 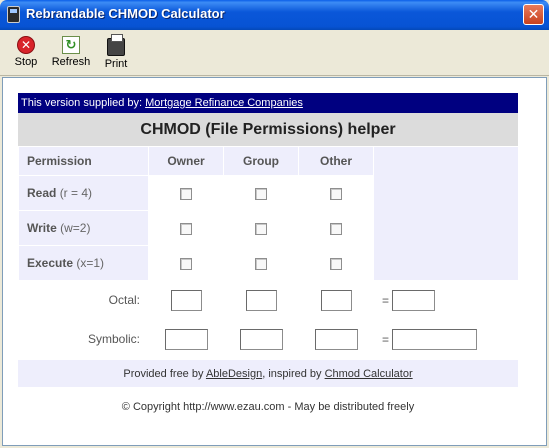 What do you see at coordinates (292, 374) in the screenshot?
I see `credits-middle: , inspired by` at bounding box center [292, 374].